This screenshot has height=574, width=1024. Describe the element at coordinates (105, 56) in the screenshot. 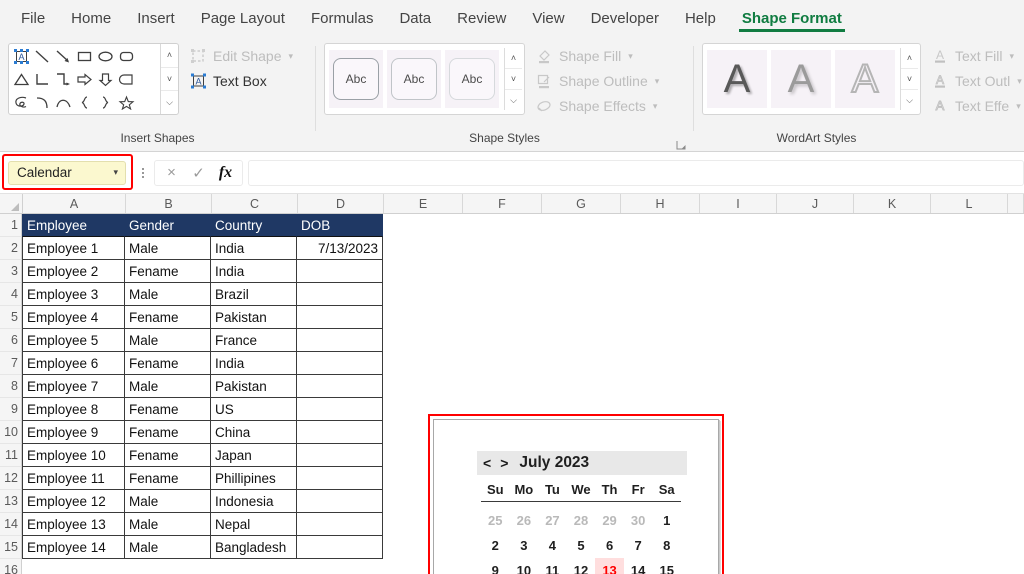

I see `oval-shape-icon` at that location.